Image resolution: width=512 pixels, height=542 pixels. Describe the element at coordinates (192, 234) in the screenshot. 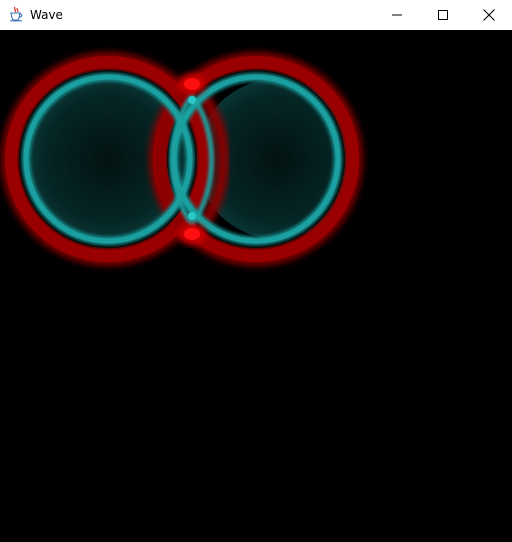

I see `bottom-intersection-core` at that location.